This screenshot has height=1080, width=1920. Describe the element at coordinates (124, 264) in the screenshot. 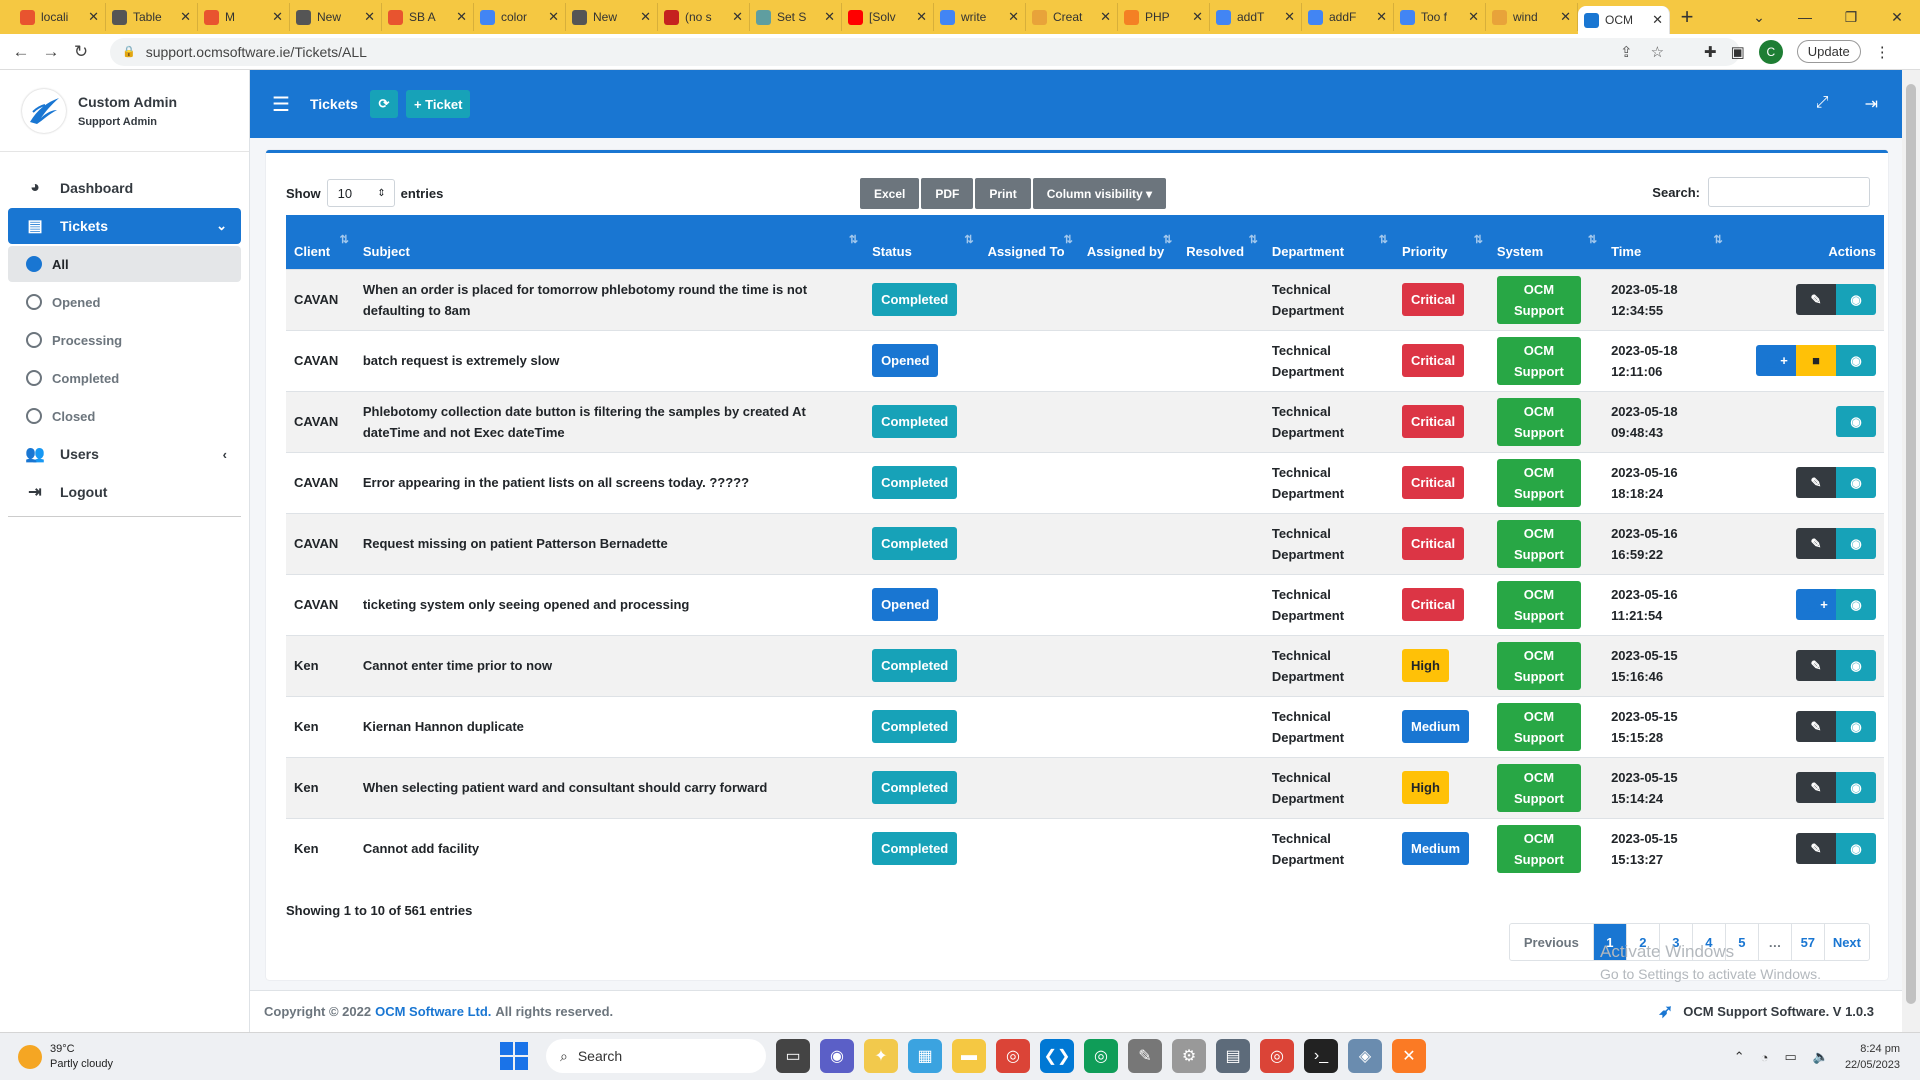

I see `sidebar-sub-all: All` at that location.